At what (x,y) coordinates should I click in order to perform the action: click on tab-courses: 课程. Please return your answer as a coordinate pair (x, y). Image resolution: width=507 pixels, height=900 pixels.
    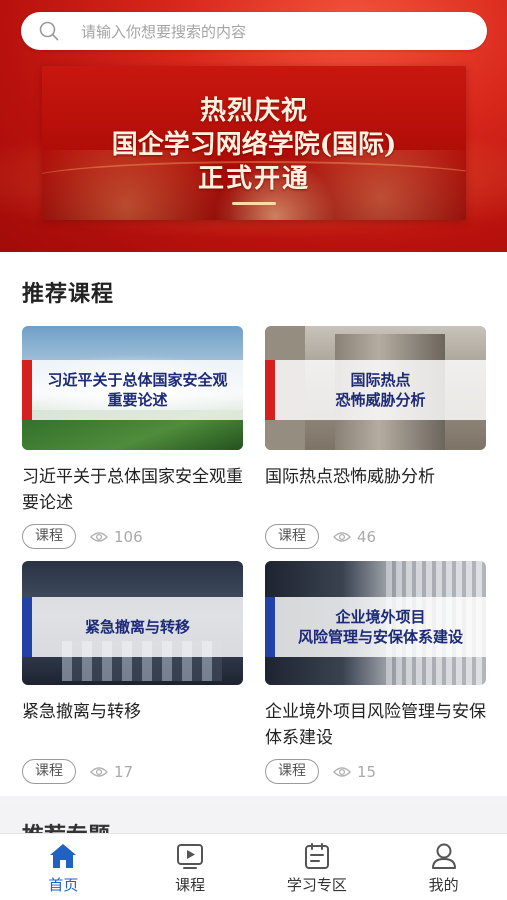
    Looking at the image, I should click on (190, 867).